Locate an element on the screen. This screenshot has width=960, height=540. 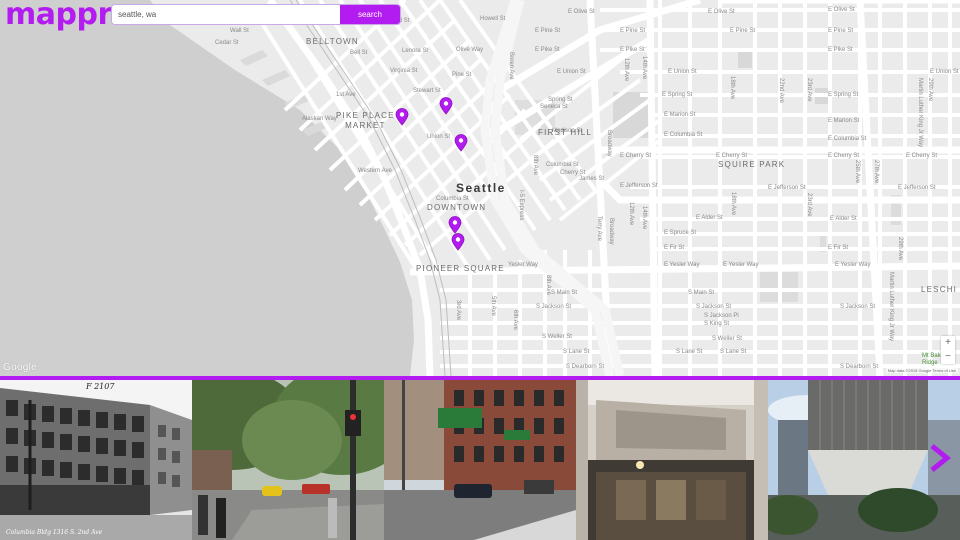
zoom-control: + − is located at coordinates (948, 350).